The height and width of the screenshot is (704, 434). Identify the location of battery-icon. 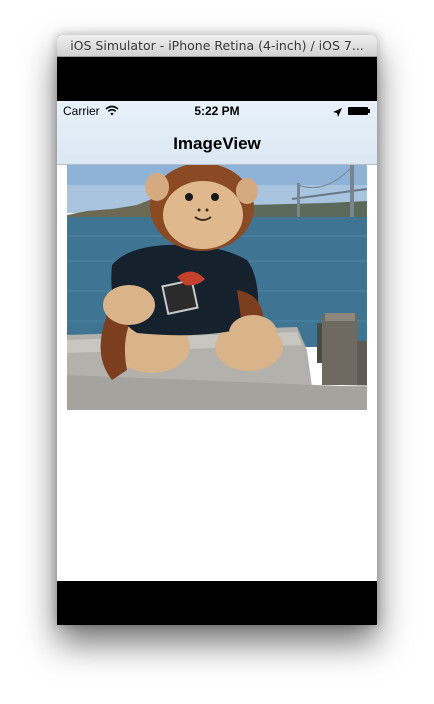
(358, 111).